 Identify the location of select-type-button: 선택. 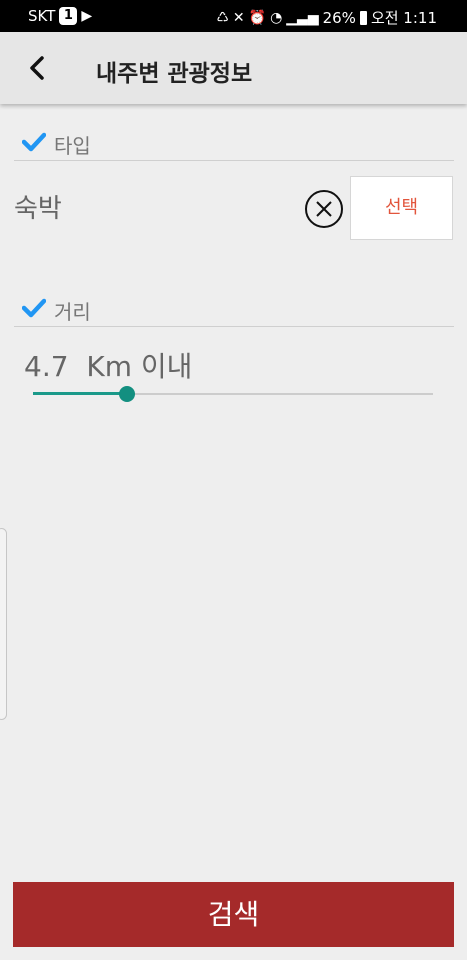
(401, 208).